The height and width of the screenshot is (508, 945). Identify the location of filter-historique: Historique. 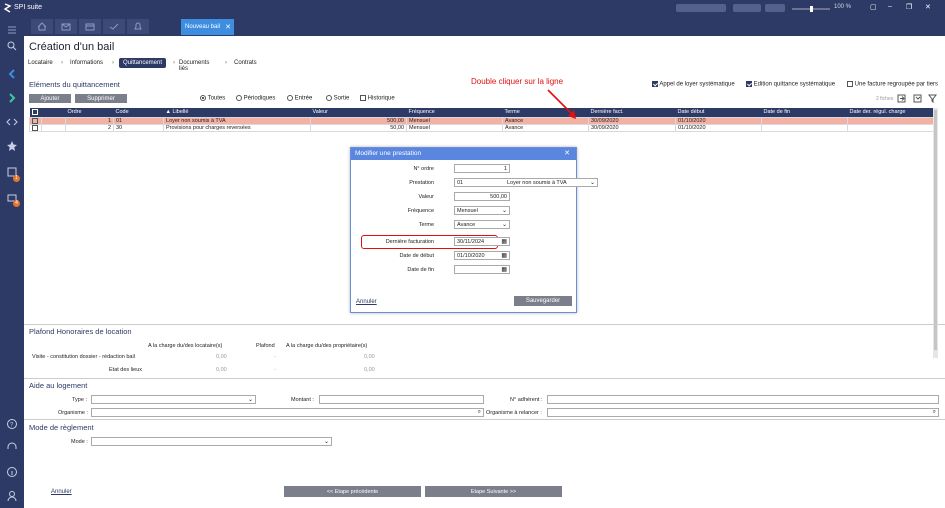
(377, 98).